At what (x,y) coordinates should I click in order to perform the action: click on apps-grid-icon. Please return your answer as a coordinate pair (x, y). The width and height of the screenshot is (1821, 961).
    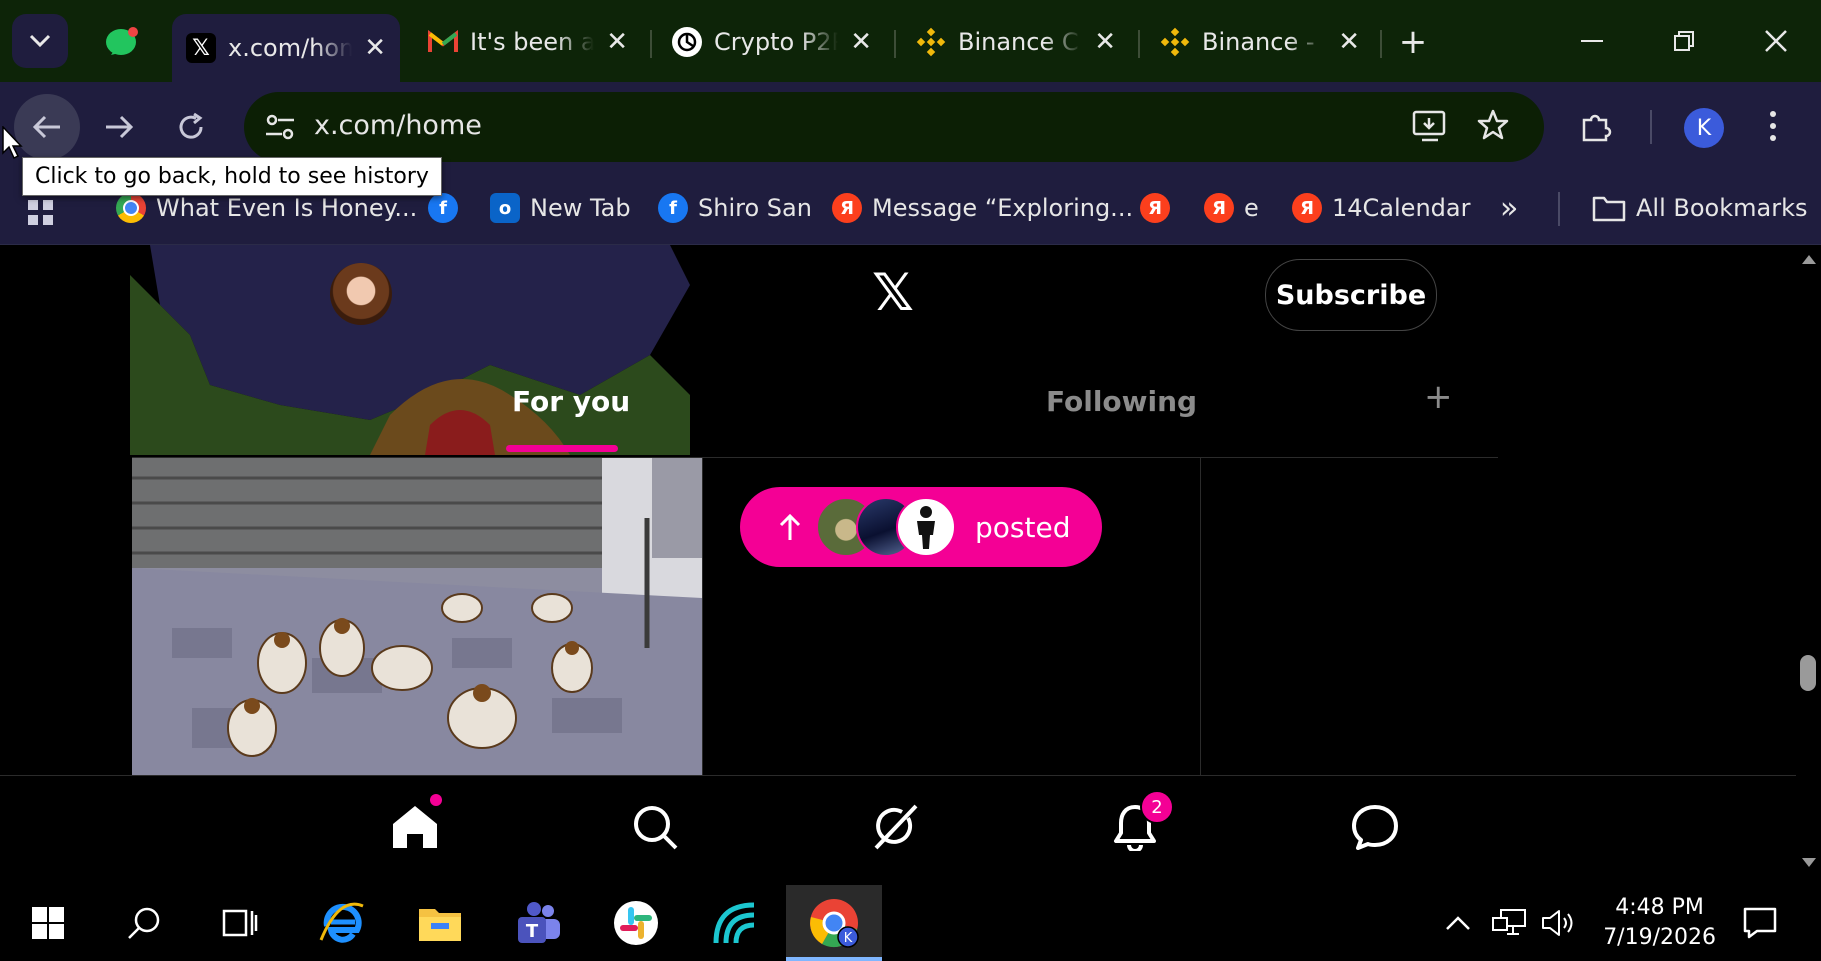
    Looking at the image, I should click on (41, 215).